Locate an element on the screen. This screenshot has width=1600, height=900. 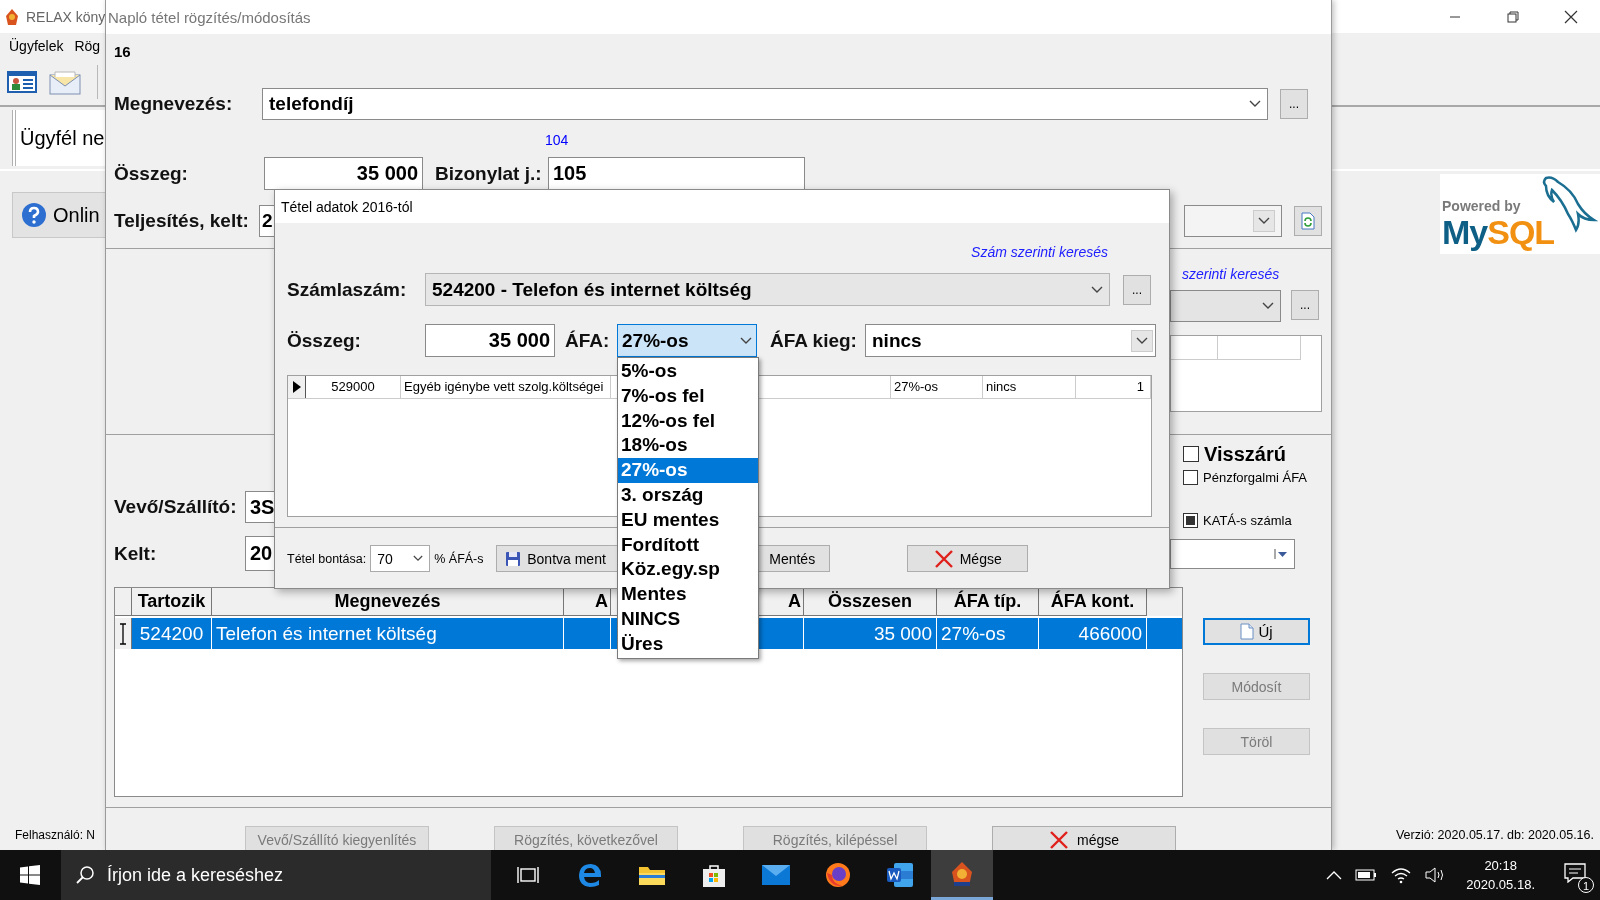
notification-icon is located at coordinates (1575, 873).